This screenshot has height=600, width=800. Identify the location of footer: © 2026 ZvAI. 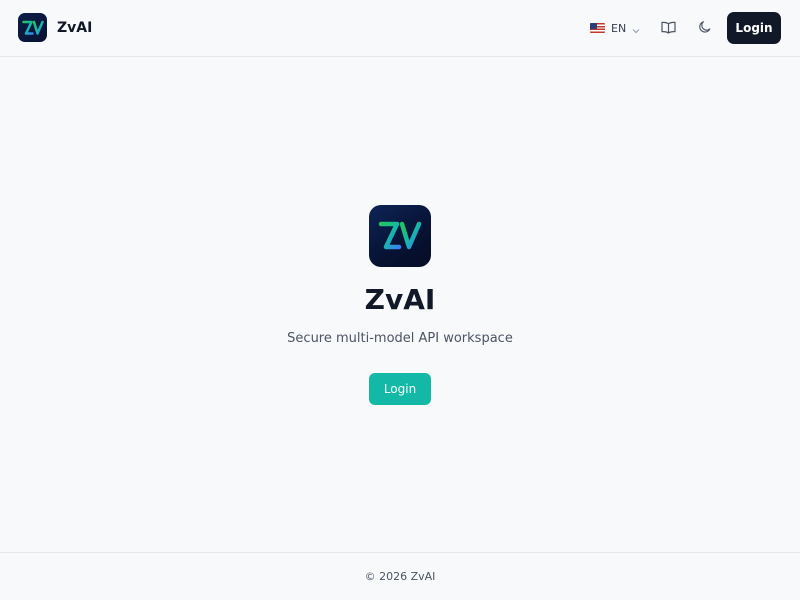
(400, 576).